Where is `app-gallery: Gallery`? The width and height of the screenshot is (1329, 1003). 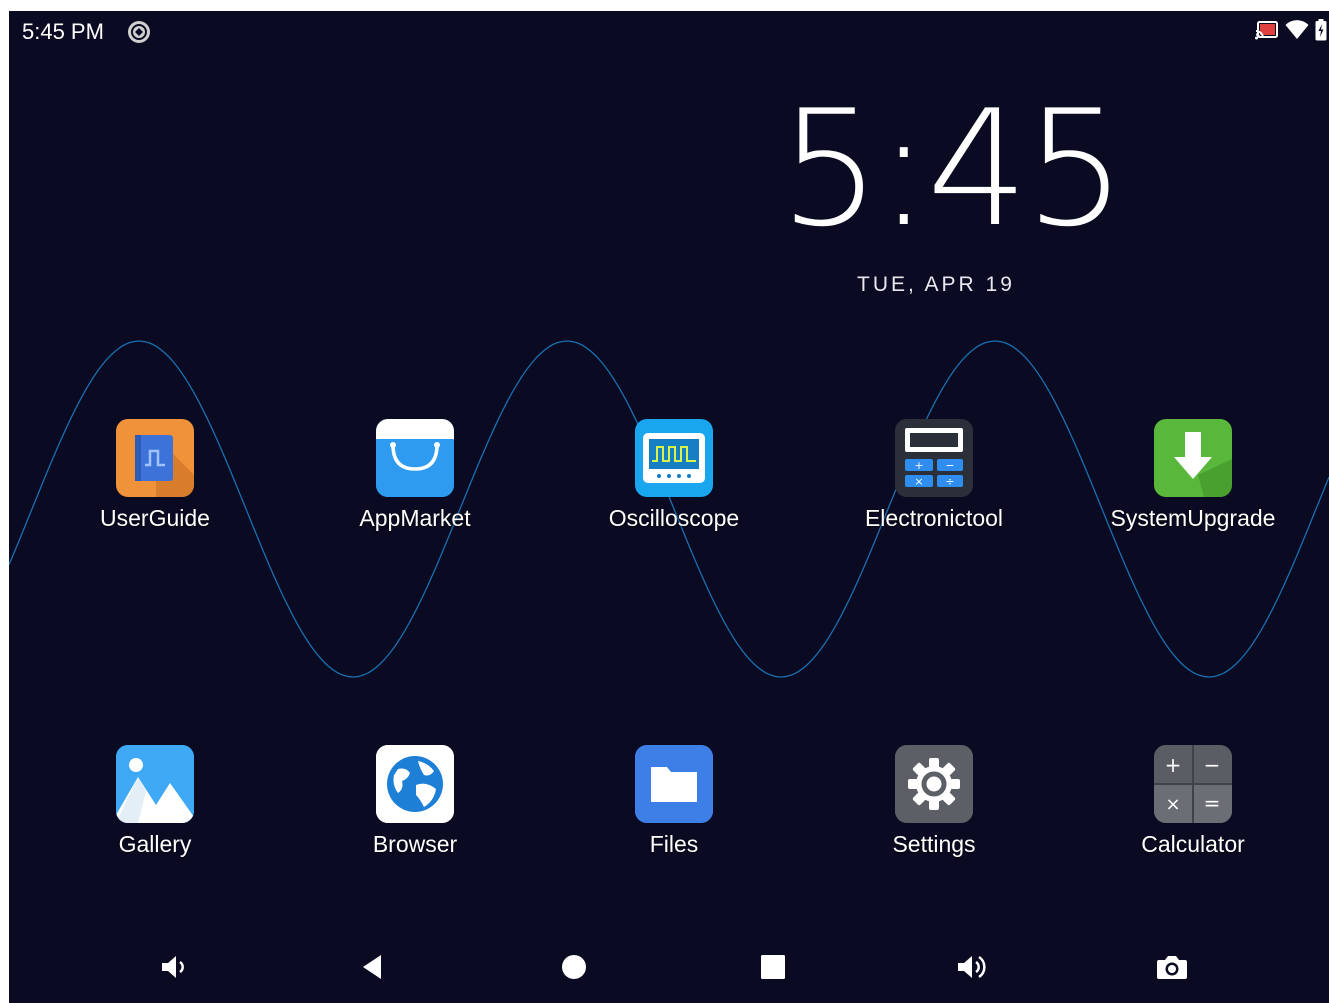 app-gallery: Gallery is located at coordinates (155, 801).